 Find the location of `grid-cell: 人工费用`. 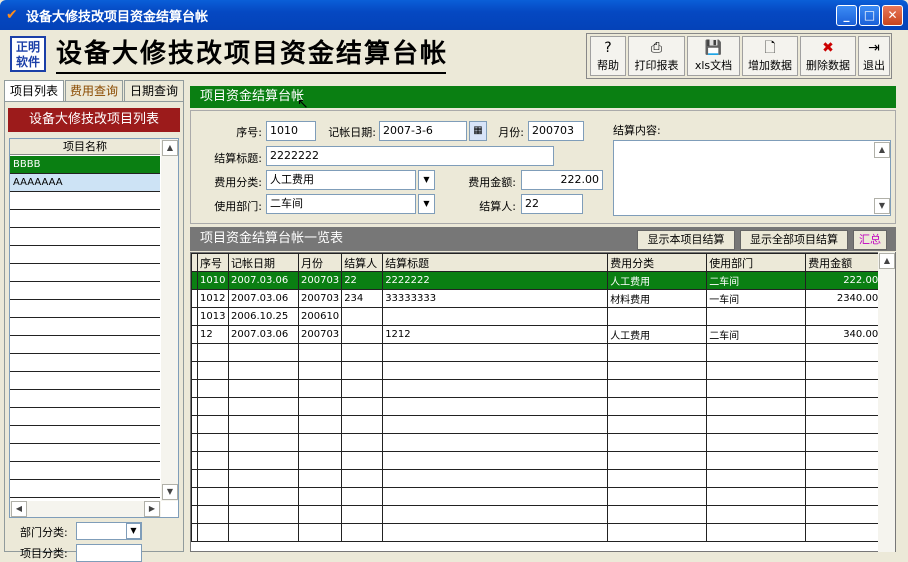

grid-cell: 人工费用 is located at coordinates (657, 334).